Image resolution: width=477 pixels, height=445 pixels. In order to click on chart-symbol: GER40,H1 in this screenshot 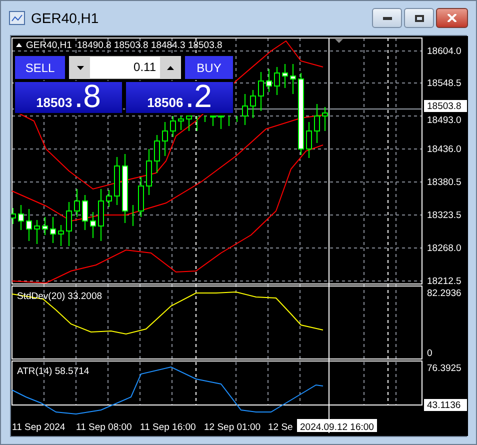, I will do `click(49, 45)`.